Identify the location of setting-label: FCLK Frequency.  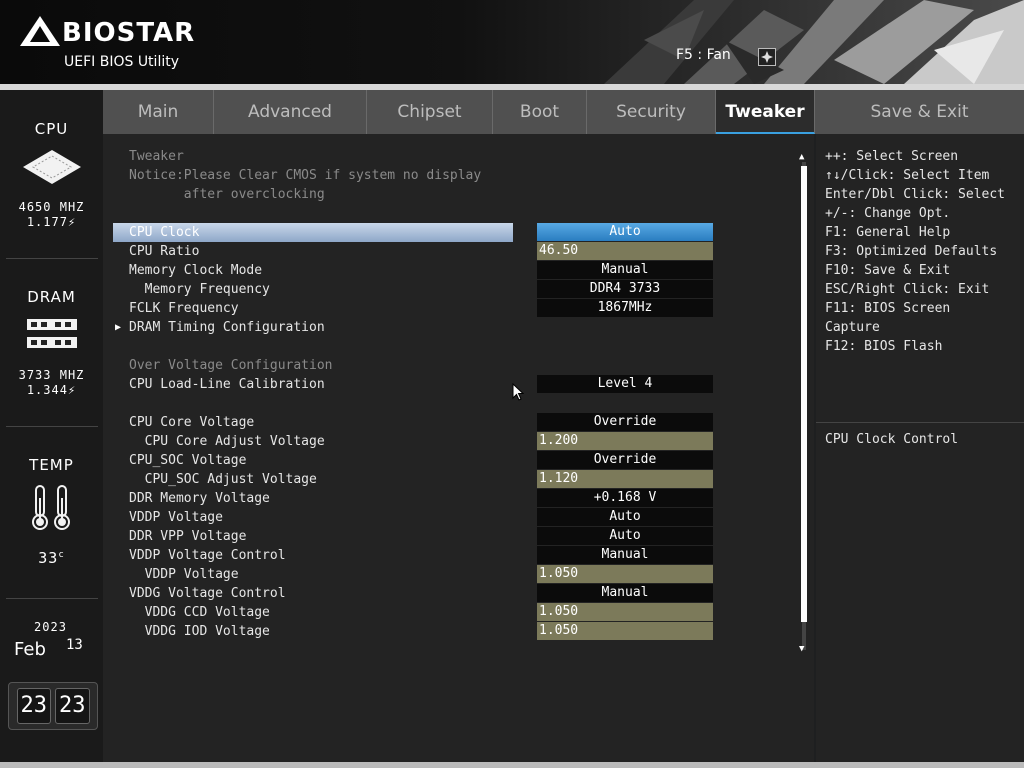
(184, 308).